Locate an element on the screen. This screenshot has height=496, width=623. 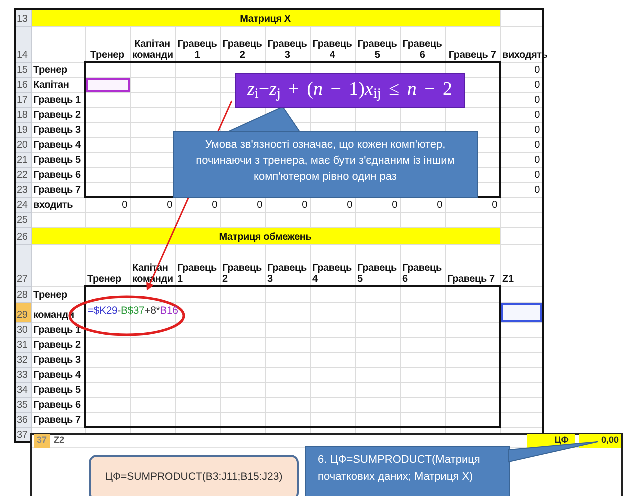
row-number: 23 is located at coordinates (22, 190).